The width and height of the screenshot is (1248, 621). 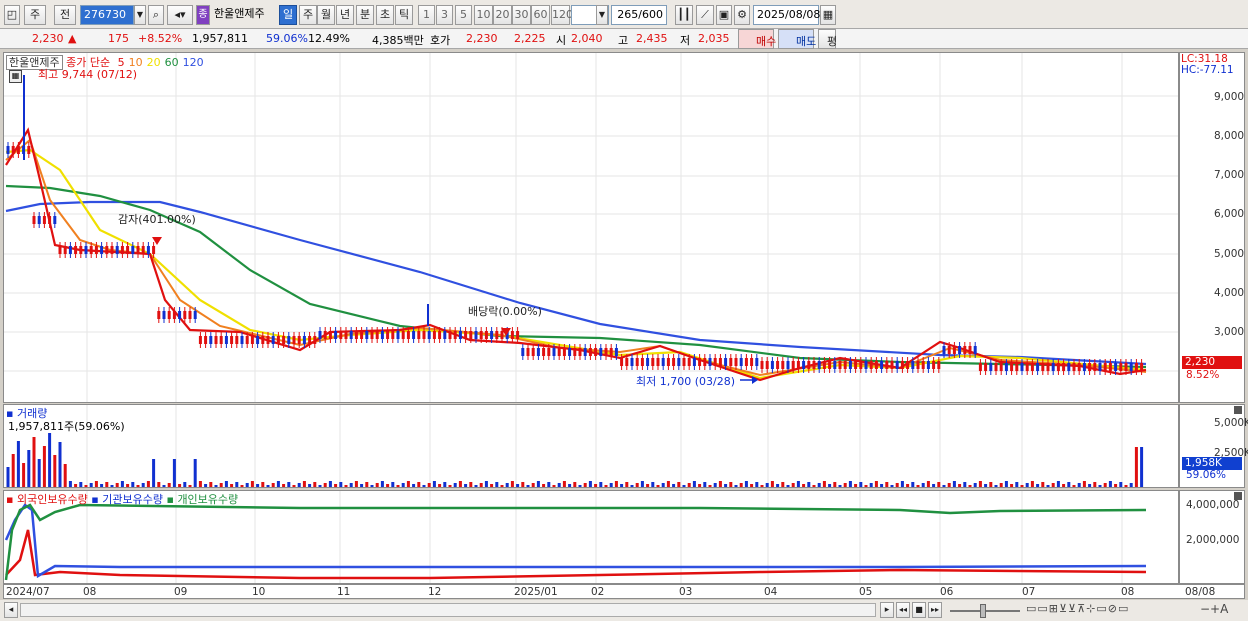 I want to click on holdings-tick-2: 2,000,000, so click(x=1213, y=540).